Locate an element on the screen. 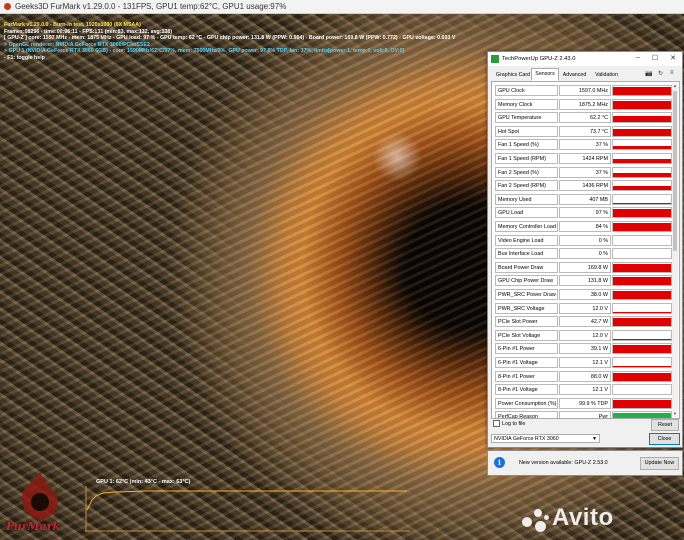  log-to-file-row: Log to file is located at coordinates (509, 423).